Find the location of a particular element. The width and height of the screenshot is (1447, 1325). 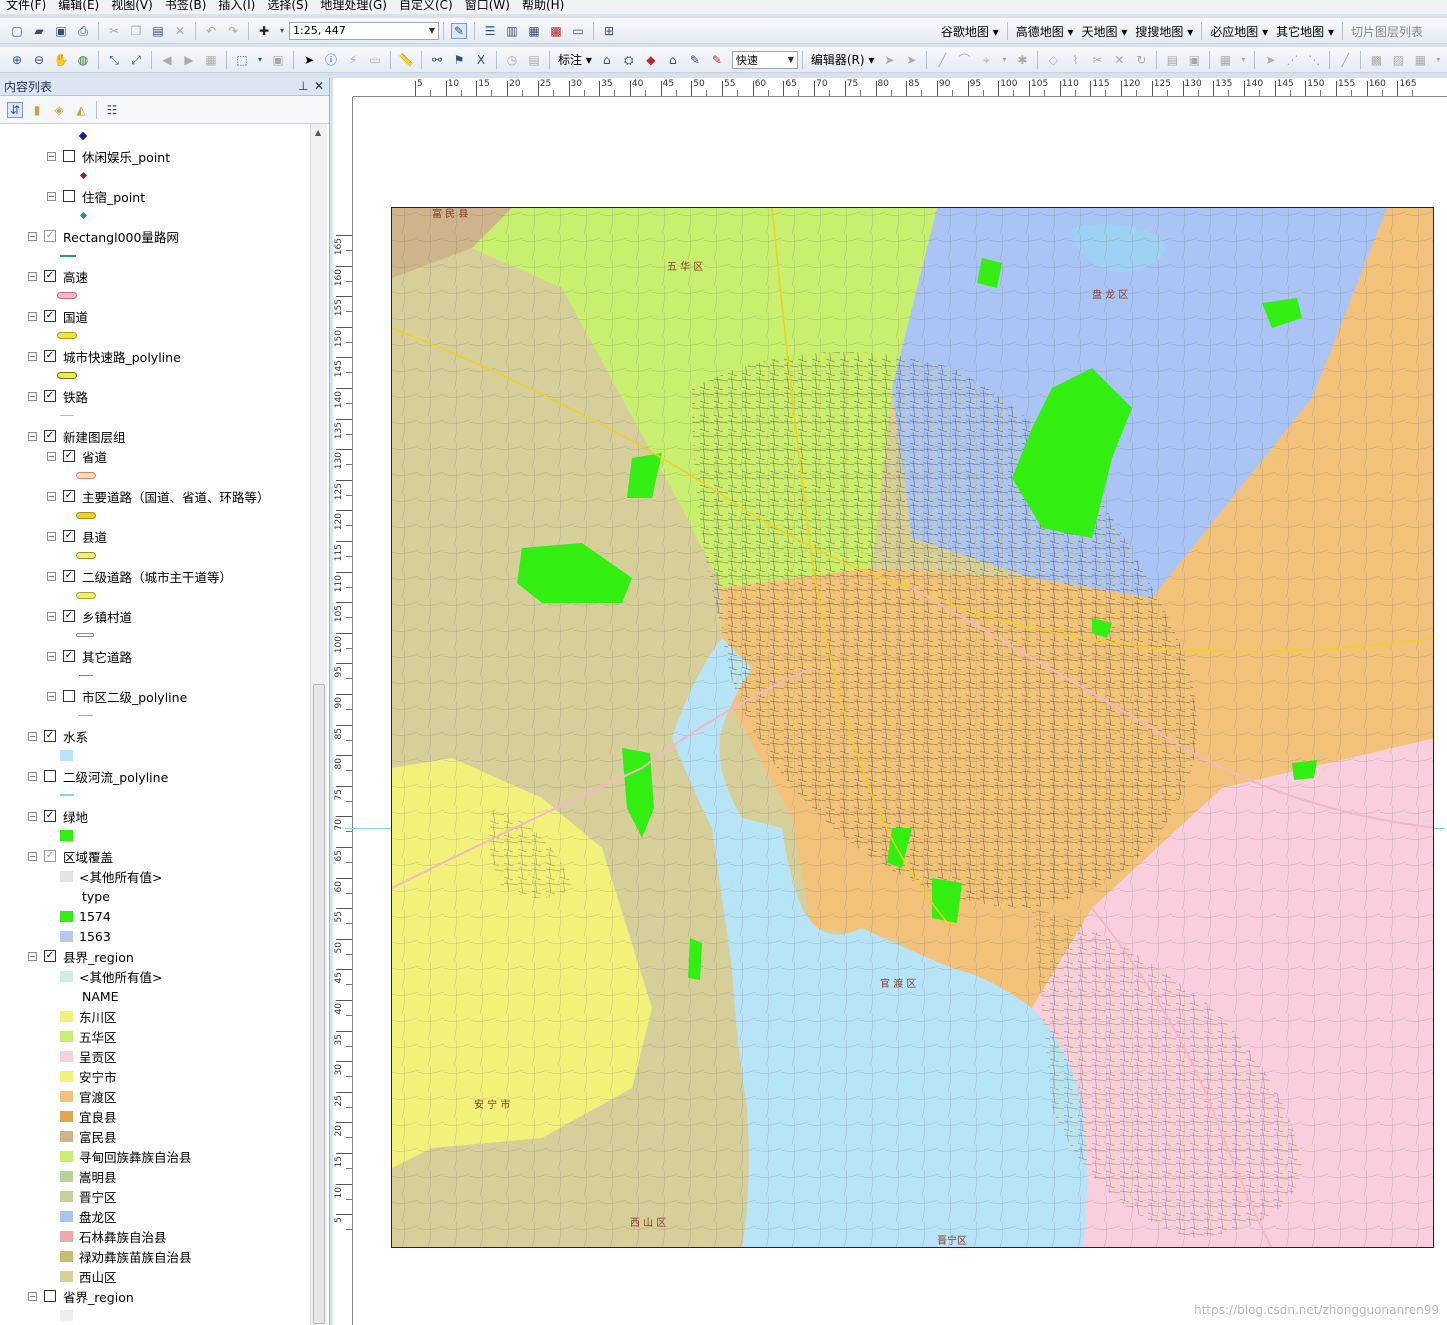

reshape-icon: ⌇ is located at coordinates (1075, 60).